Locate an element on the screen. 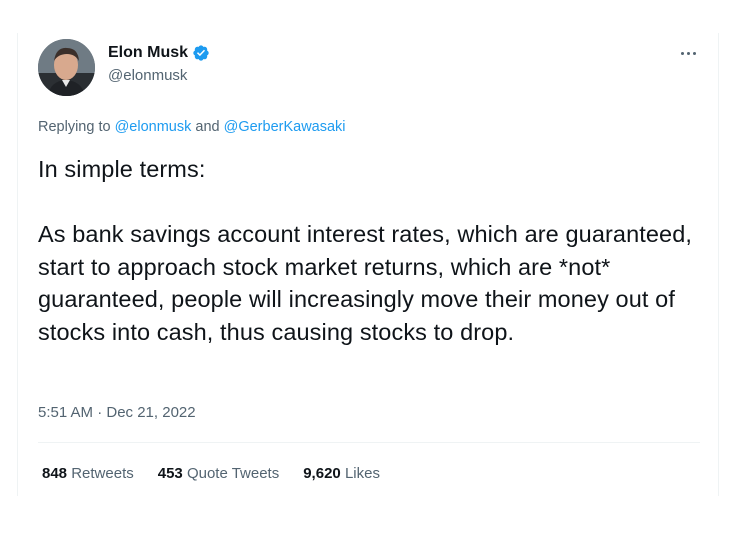 The width and height of the screenshot is (751, 537). likes-label: Likes is located at coordinates (362, 473).